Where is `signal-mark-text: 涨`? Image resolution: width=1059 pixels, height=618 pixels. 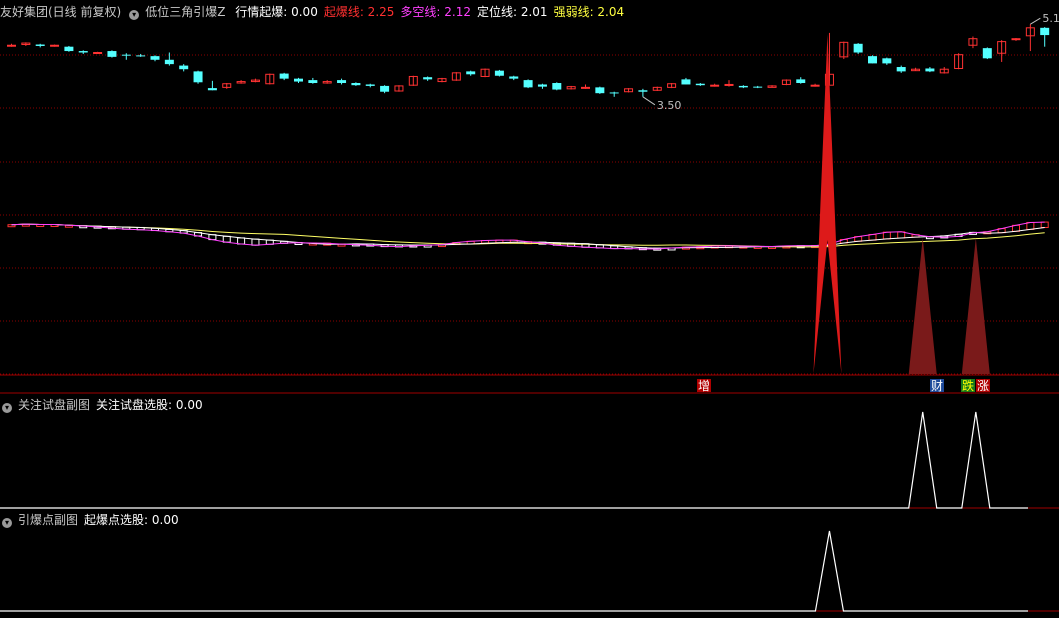
signal-mark-text: 涨 is located at coordinates (983, 385).